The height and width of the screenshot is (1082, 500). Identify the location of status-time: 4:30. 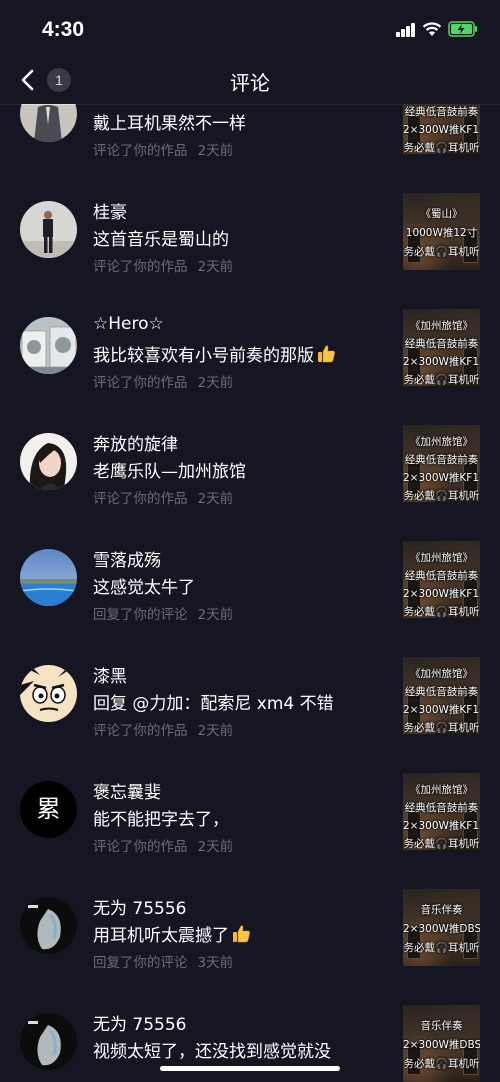
(63, 29).